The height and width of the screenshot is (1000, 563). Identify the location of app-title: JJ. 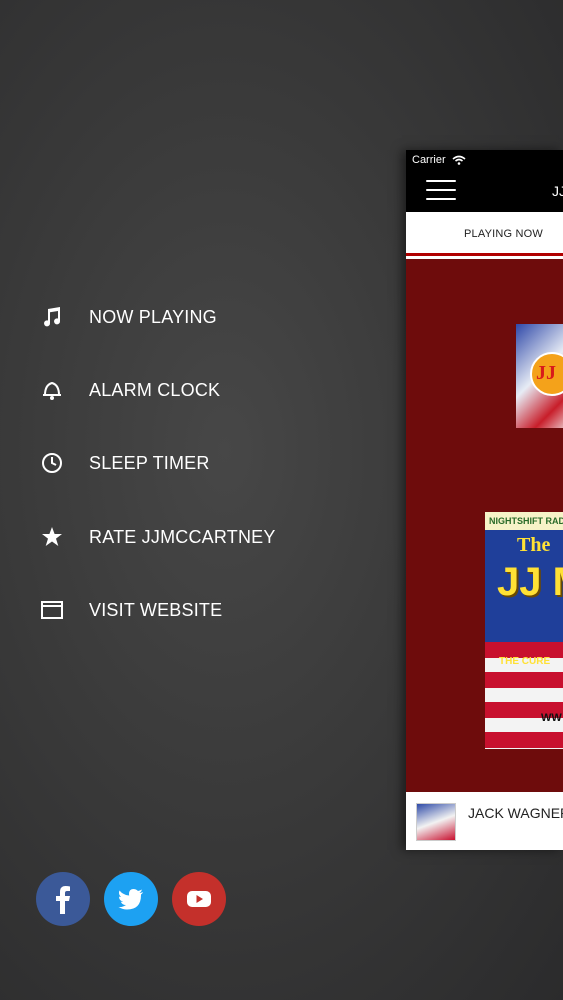
(557, 191).